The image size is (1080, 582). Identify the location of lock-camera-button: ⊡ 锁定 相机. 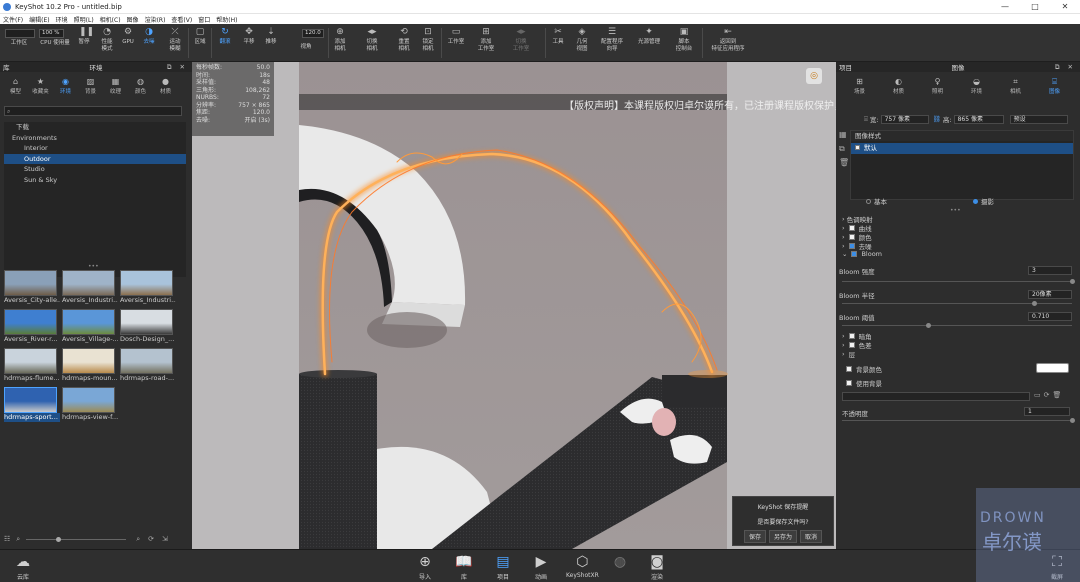
(428, 39).